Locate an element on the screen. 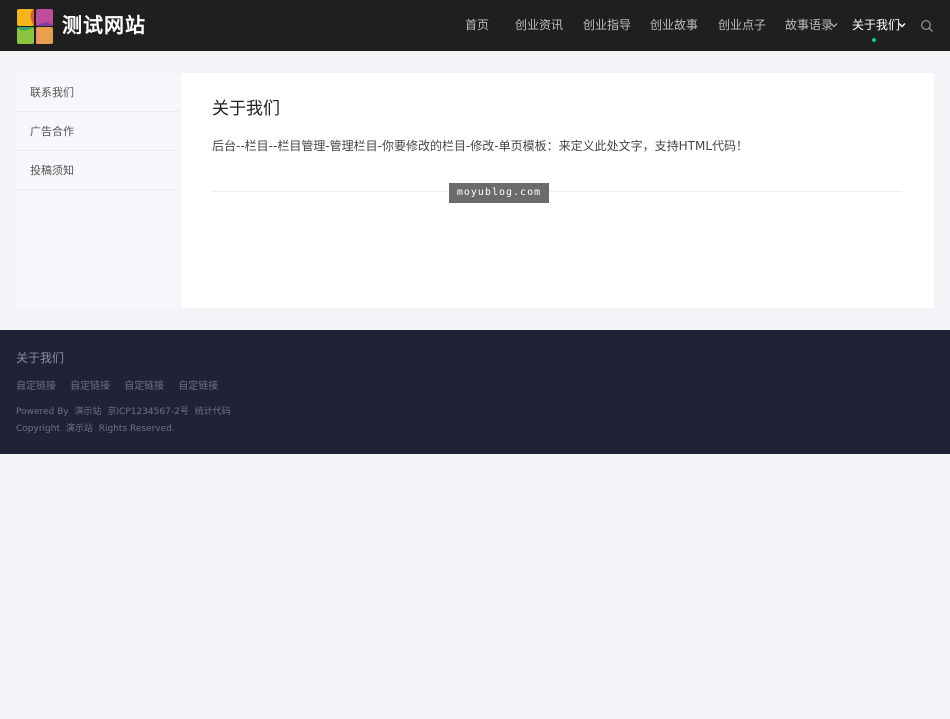 The image size is (950, 719). top-header: 测试网站 首页 创业资讯 创业指导 创业故事 创业点子 故事语录 关于我们 is located at coordinates (475, 25).